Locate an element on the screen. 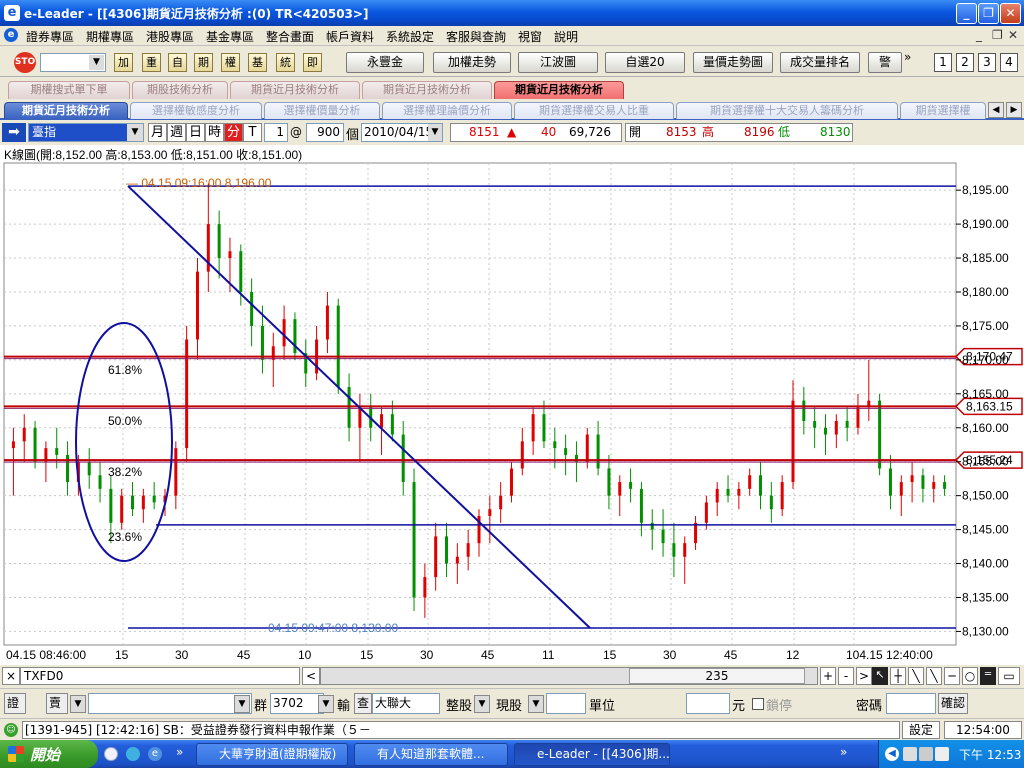 Image resolution: width=1024 pixels, height=768 pixels. tab2-option-sensitivity: 選擇權敏感度分析 is located at coordinates (196, 110).